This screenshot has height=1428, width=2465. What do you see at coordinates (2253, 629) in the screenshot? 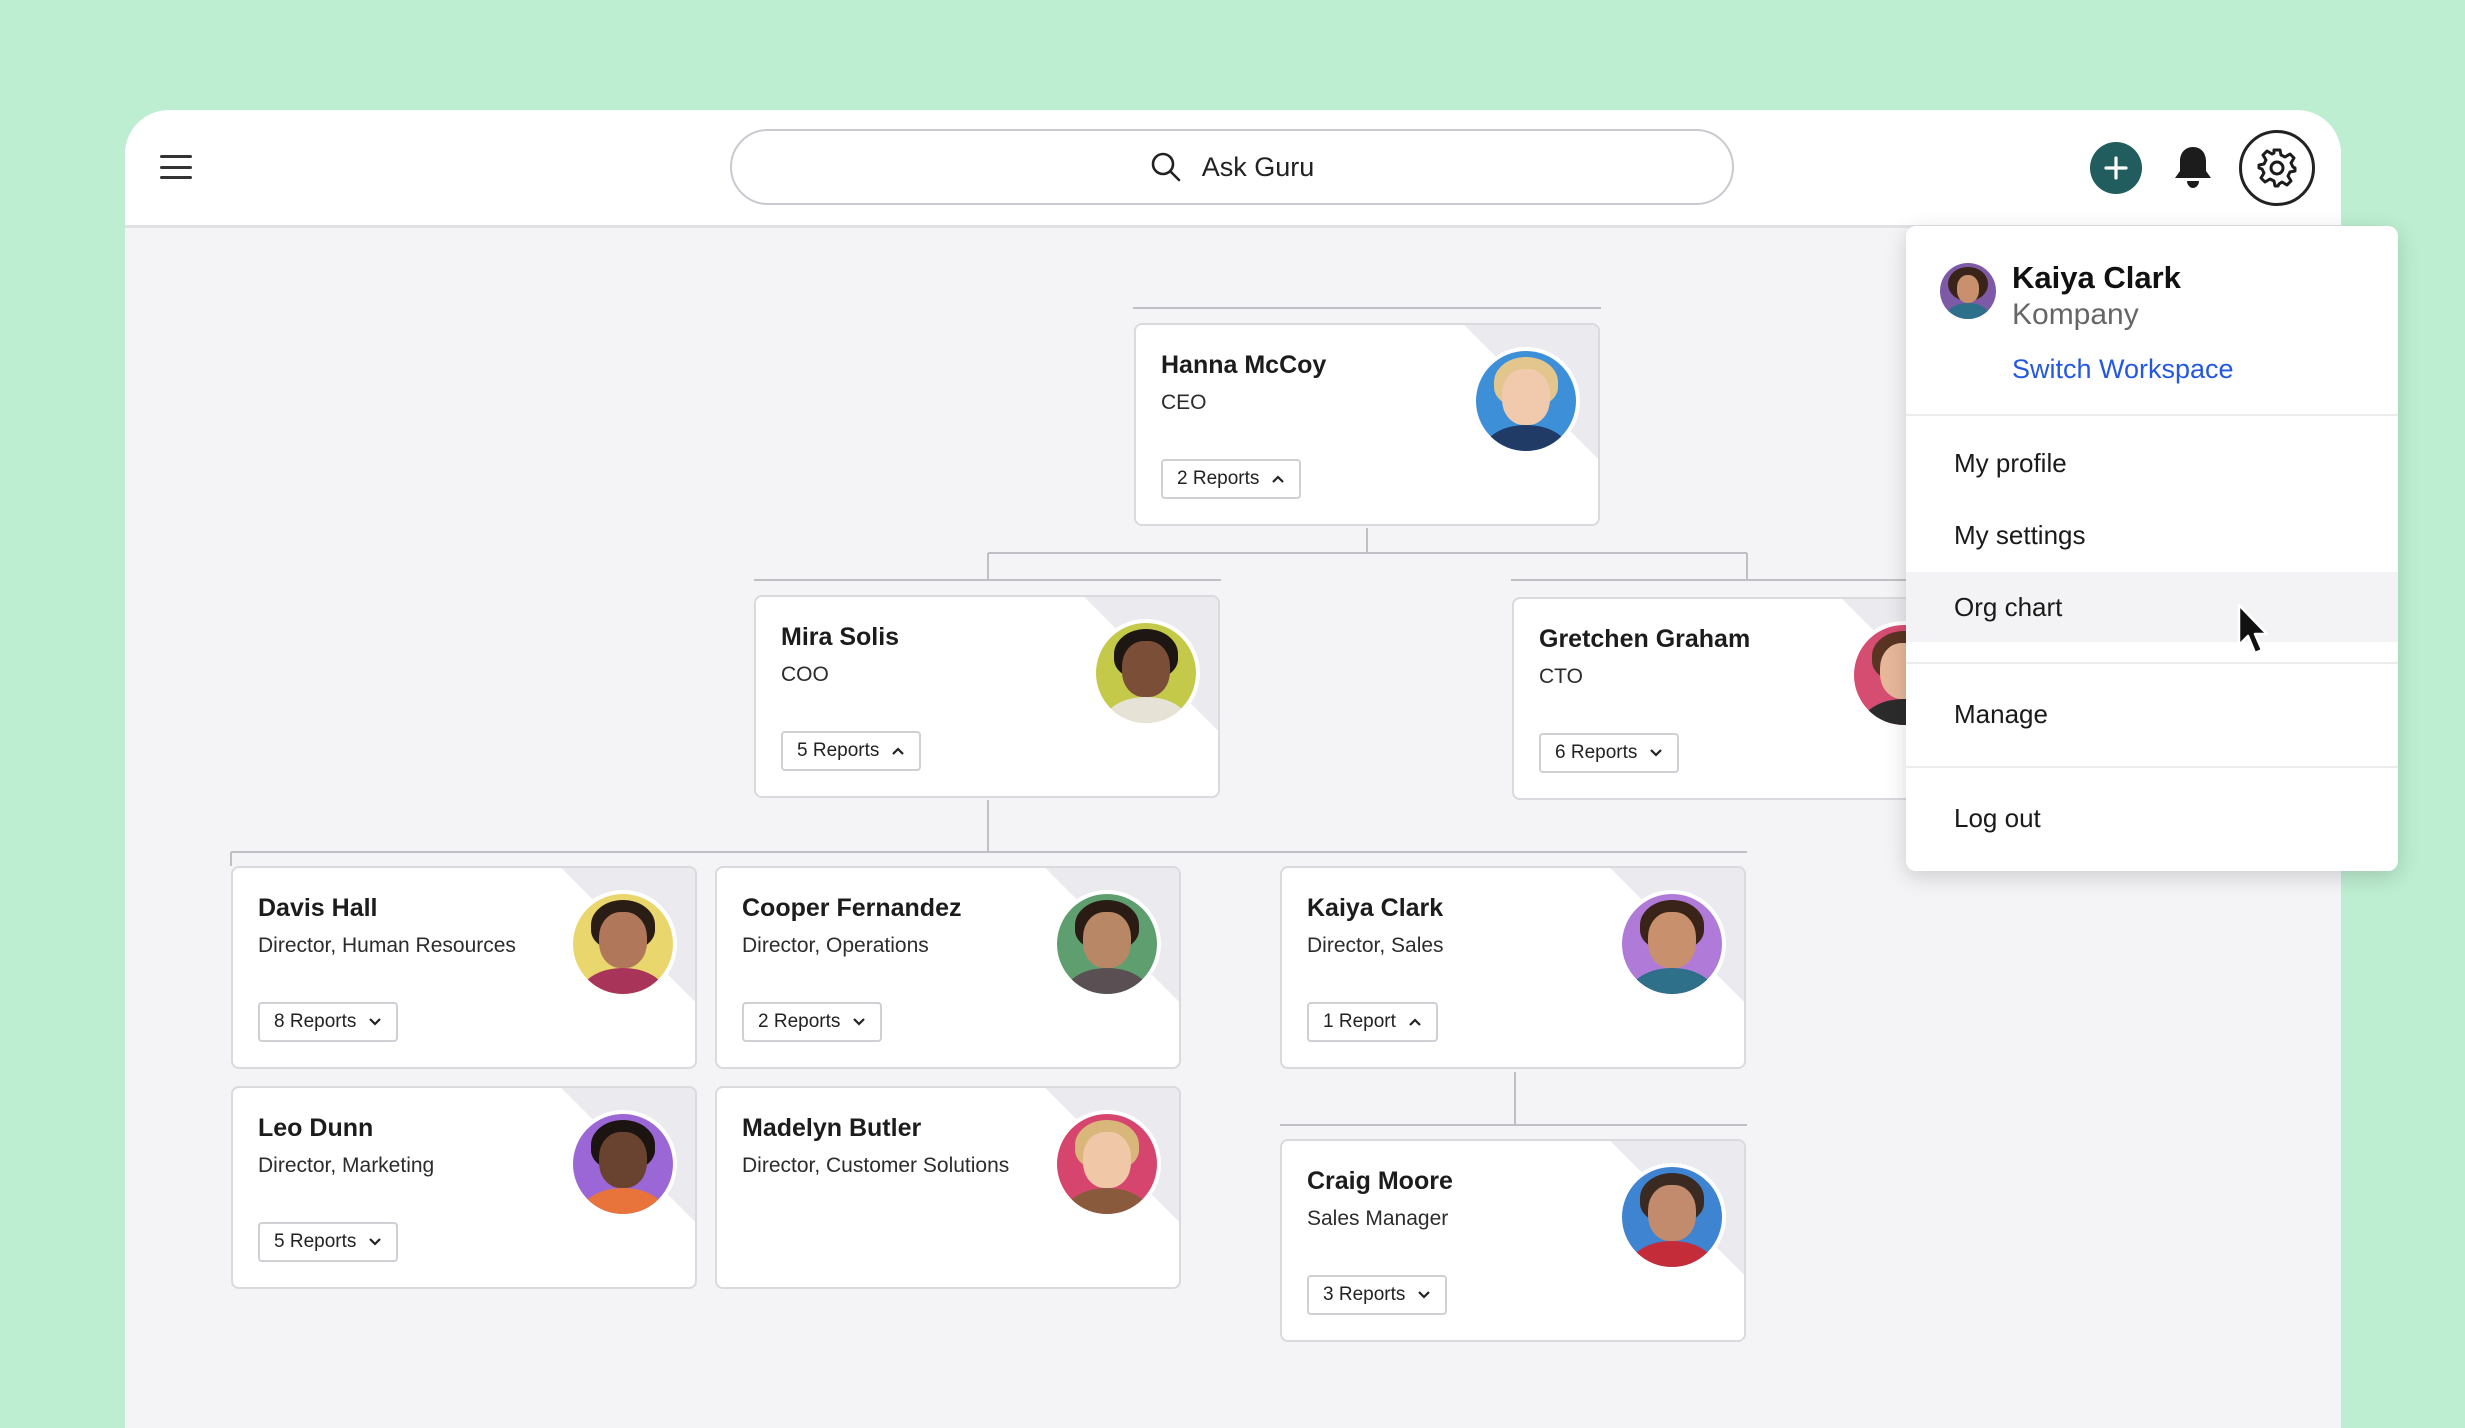
I see `mouse-cursor-icon` at bounding box center [2253, 629].